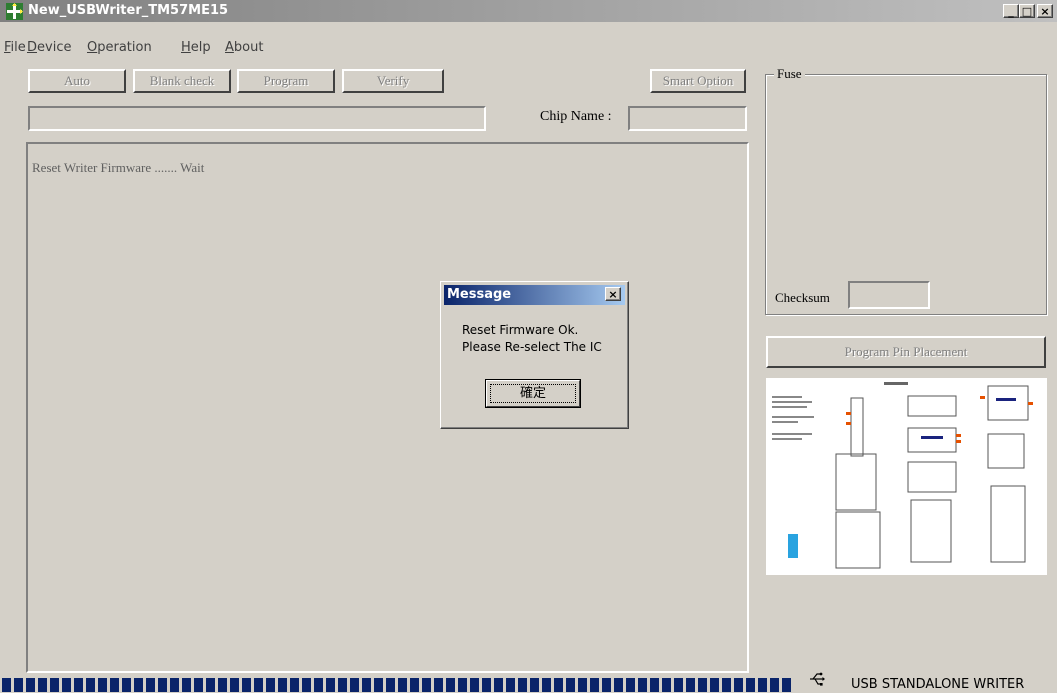 This screenshot has width=1057, height=693. I want to click on close-icon: ×, so click(613, 294).